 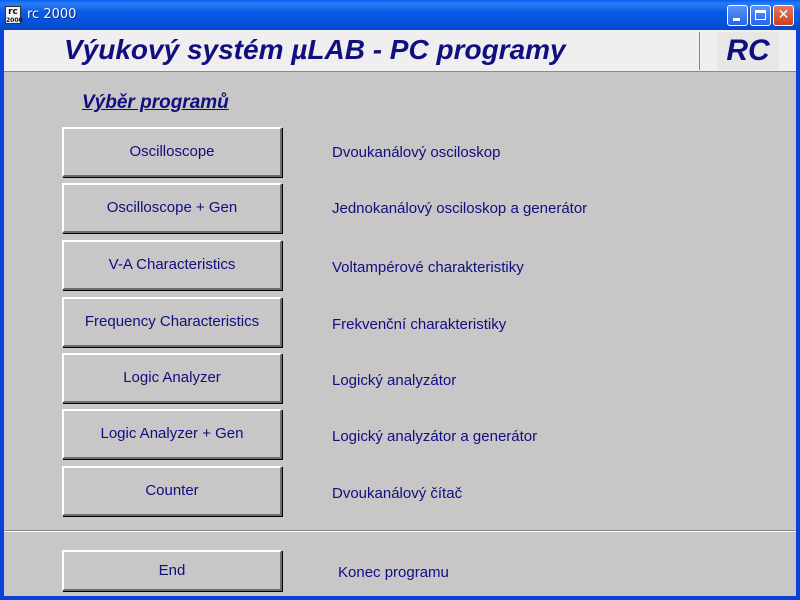 I want to click on maximize-button, so click(x=760, y=15).